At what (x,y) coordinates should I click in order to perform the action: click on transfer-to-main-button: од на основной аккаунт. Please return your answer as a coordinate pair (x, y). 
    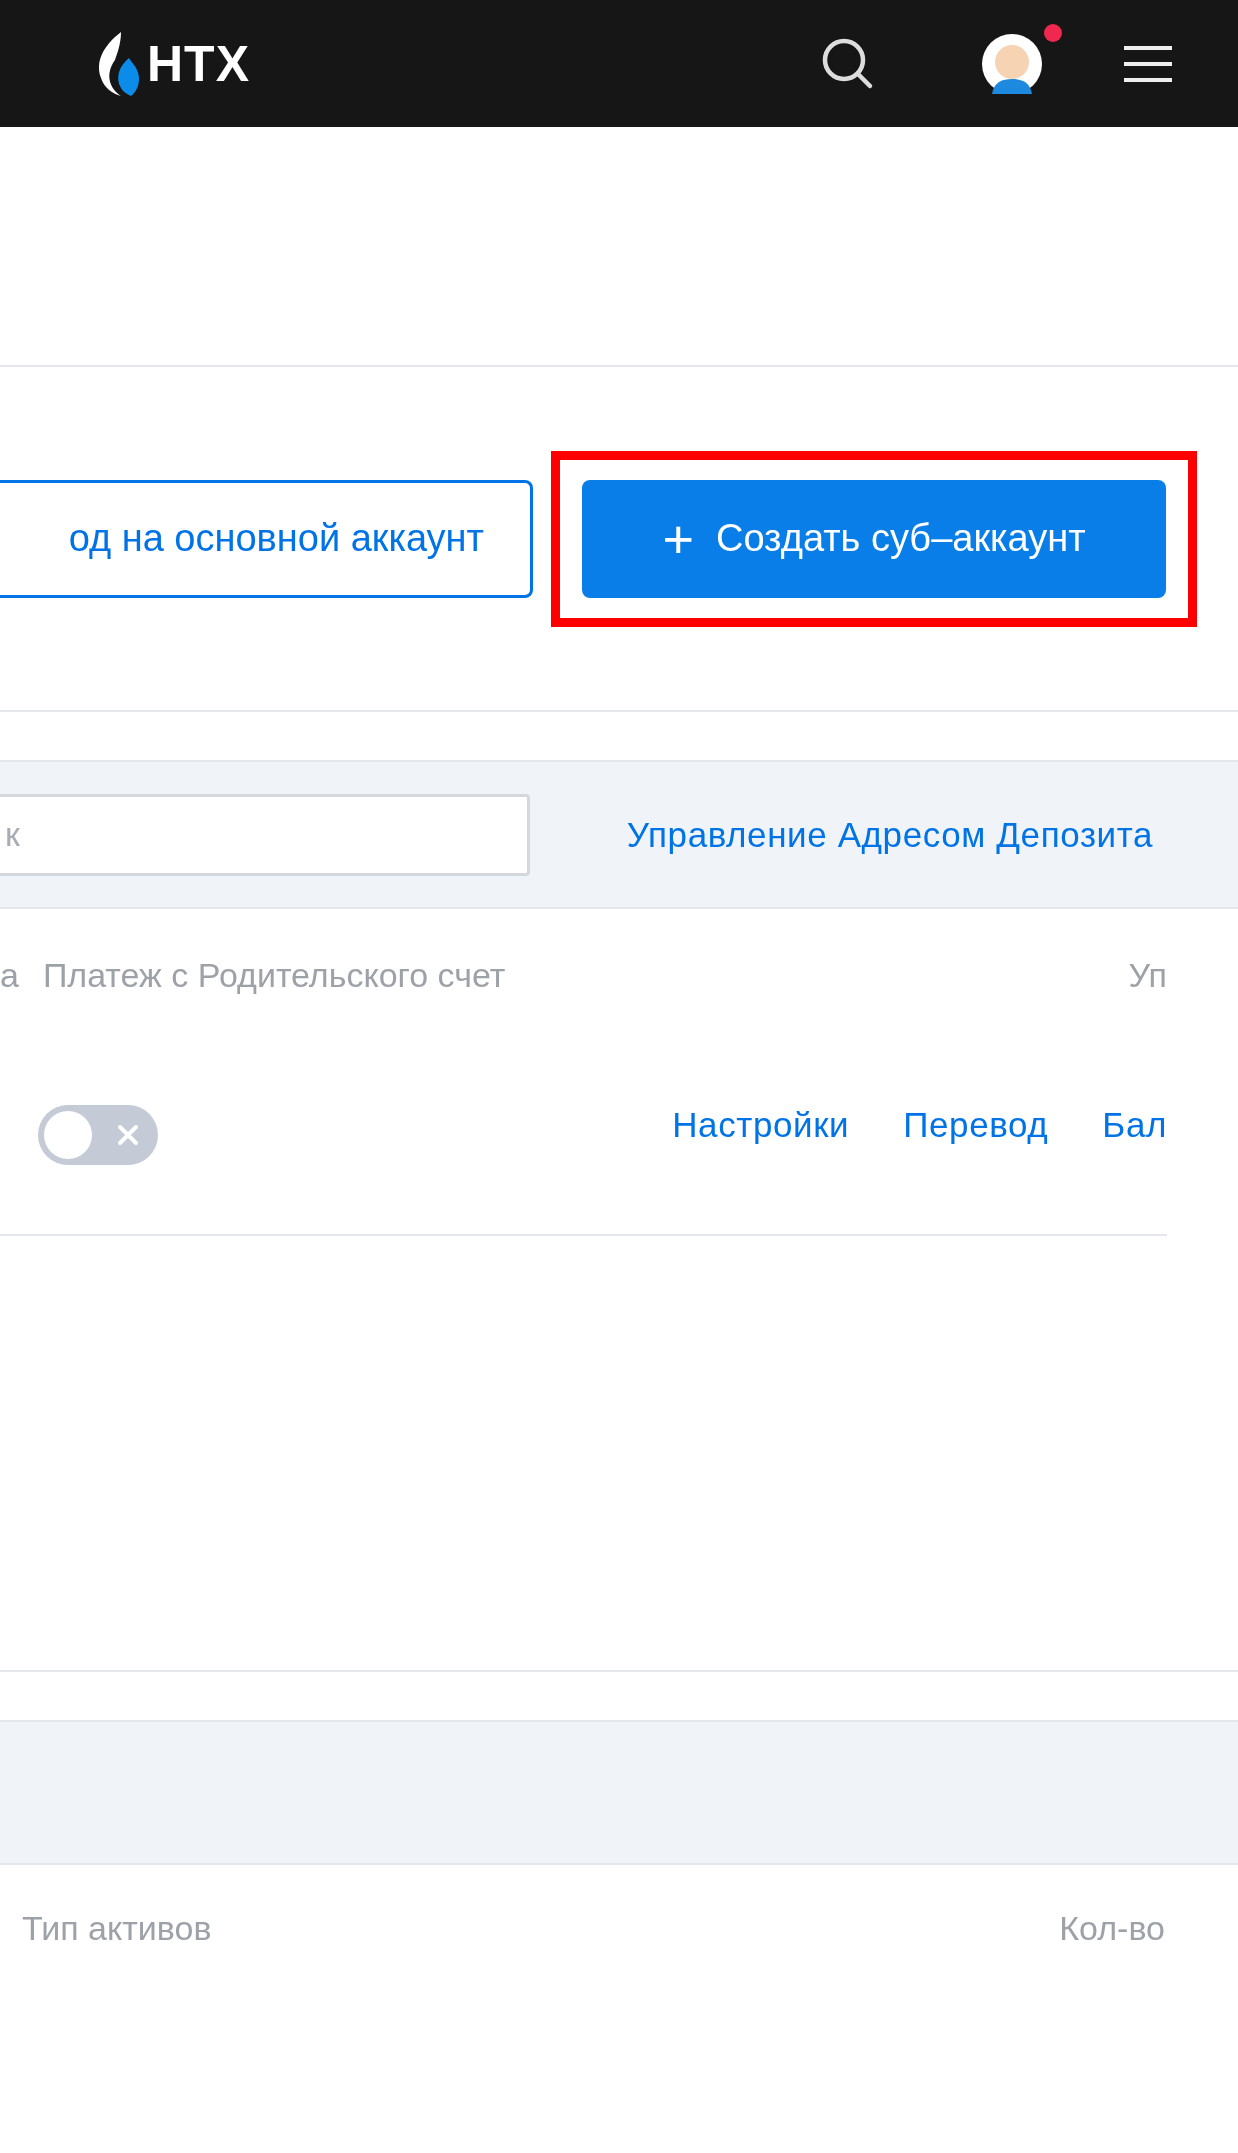
    Looking at the image, I should click on (266, 538).